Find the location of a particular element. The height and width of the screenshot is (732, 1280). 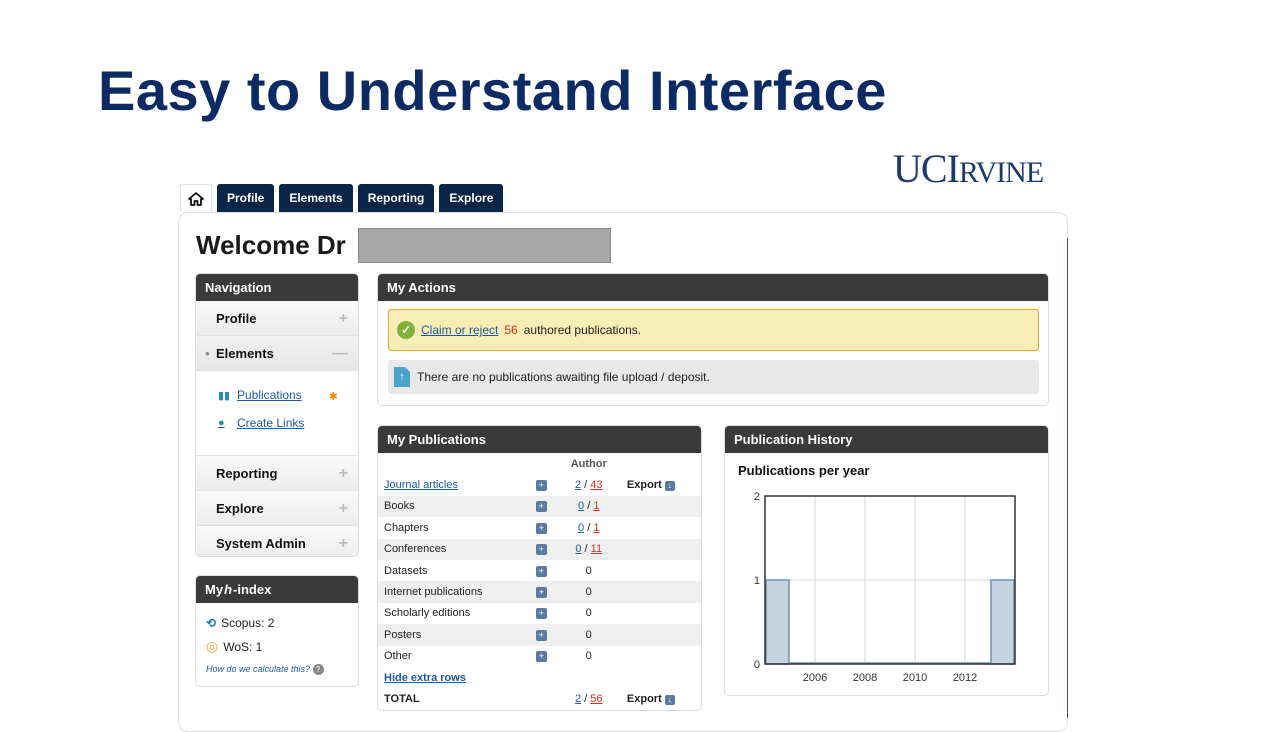

table-row: Conferences +0 / 11 is located at coordinates (539, 549).